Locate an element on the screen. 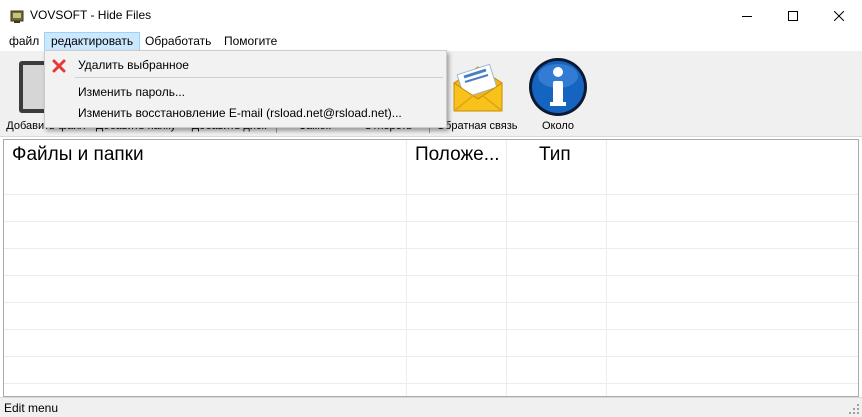  close-button is located at coordinates (839, 15).